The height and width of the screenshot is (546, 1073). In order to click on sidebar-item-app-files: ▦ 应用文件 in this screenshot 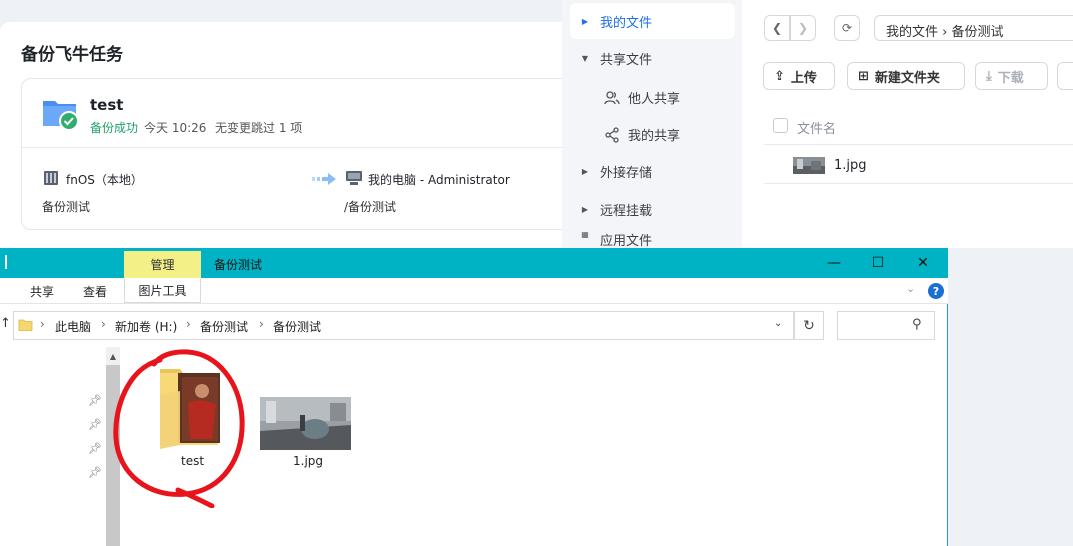, I will do `click(652, 239)`.